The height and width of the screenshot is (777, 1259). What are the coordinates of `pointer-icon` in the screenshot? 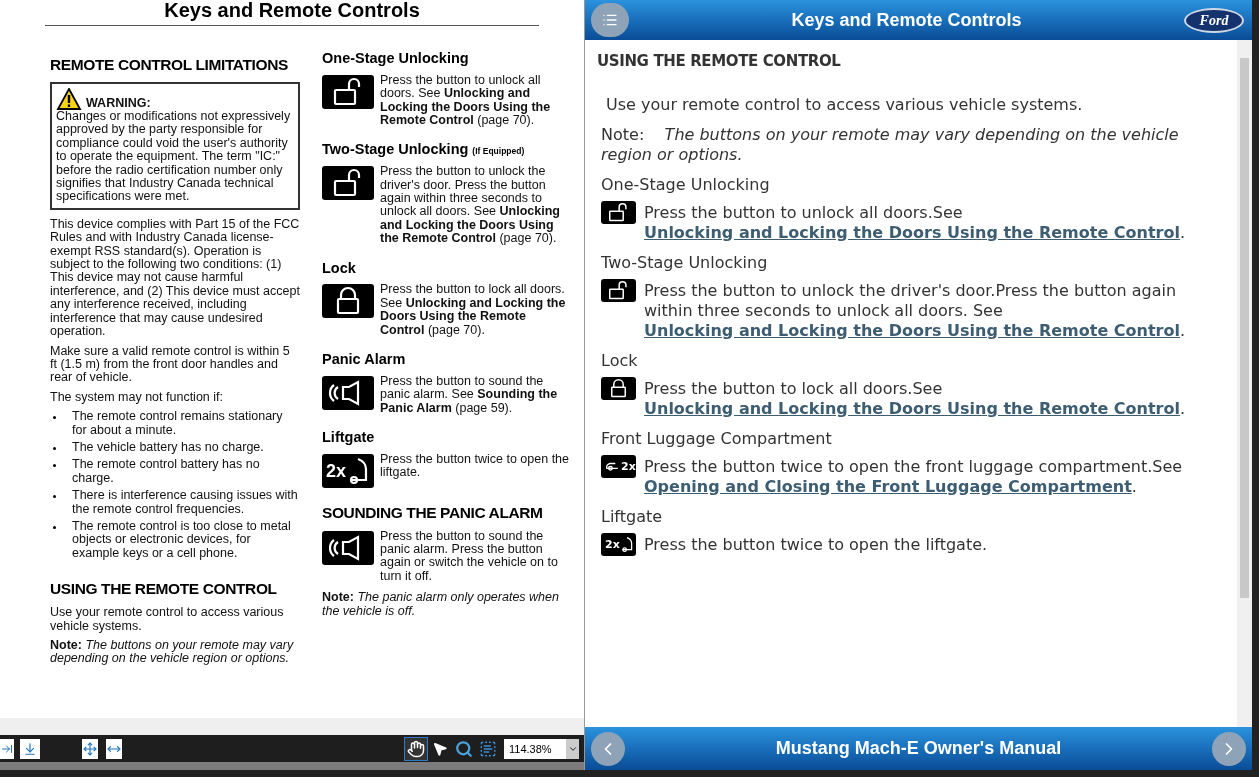 It's located at (440, 748).